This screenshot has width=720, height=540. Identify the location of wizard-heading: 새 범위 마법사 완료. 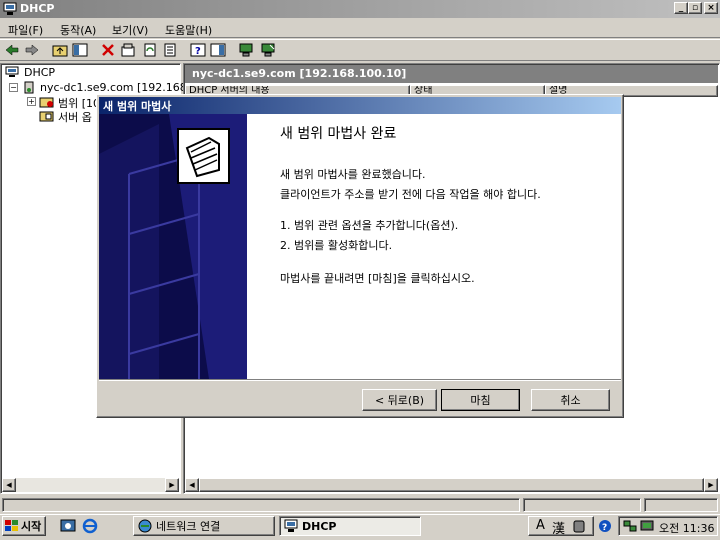
(338, 134).